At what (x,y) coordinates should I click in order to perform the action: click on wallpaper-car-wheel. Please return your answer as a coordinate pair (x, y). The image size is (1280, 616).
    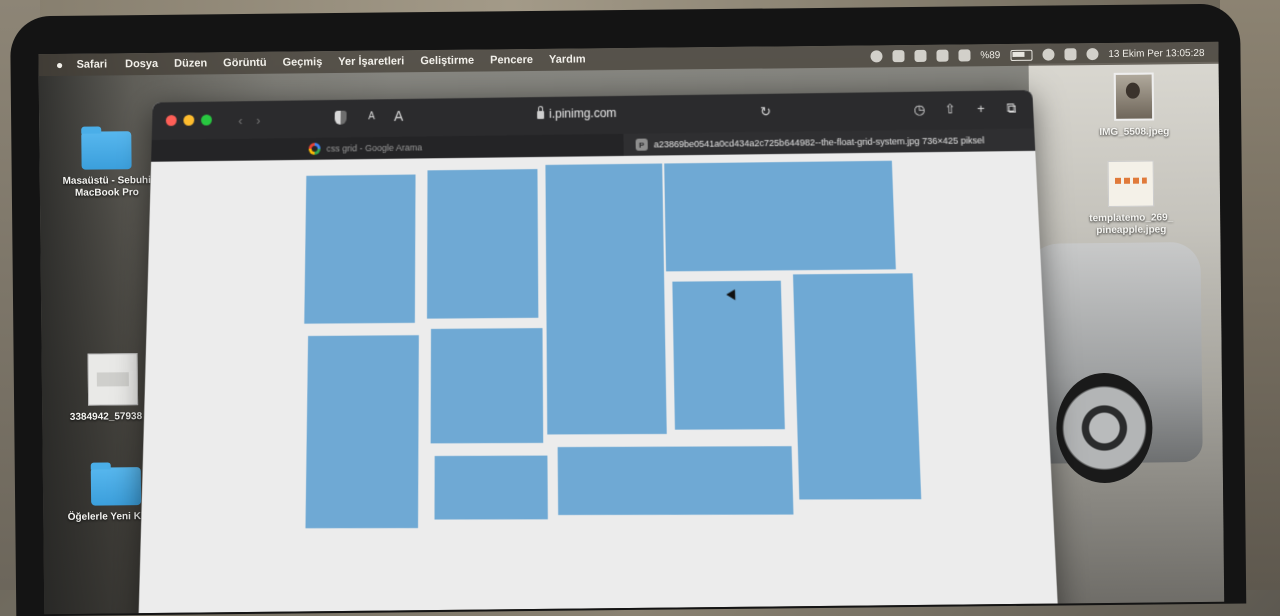
    Looking at the image, I should click on (1104, 428).